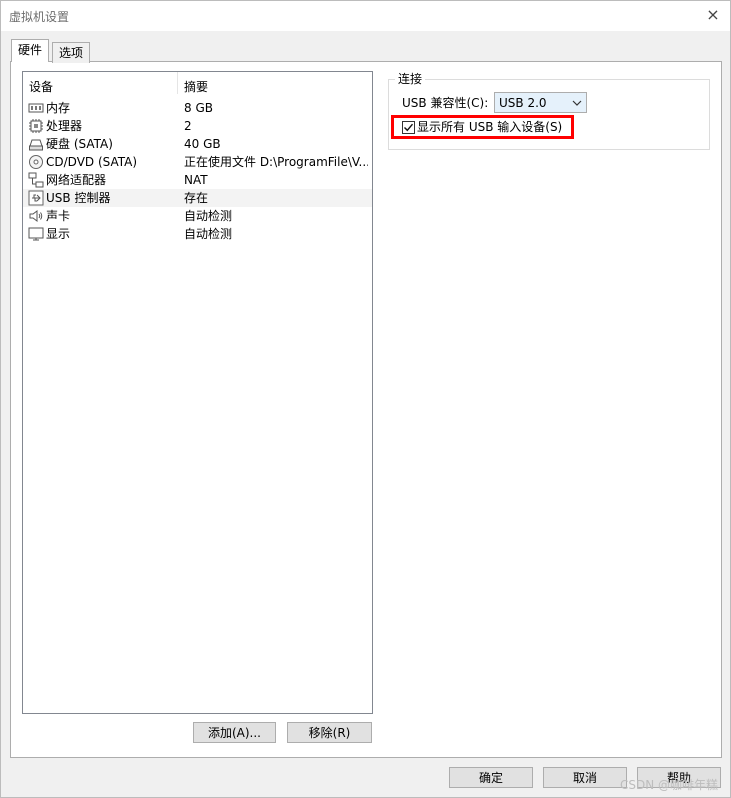 The image size is (731, 798). I want to click on device-name: 显示, so click(58, 234).